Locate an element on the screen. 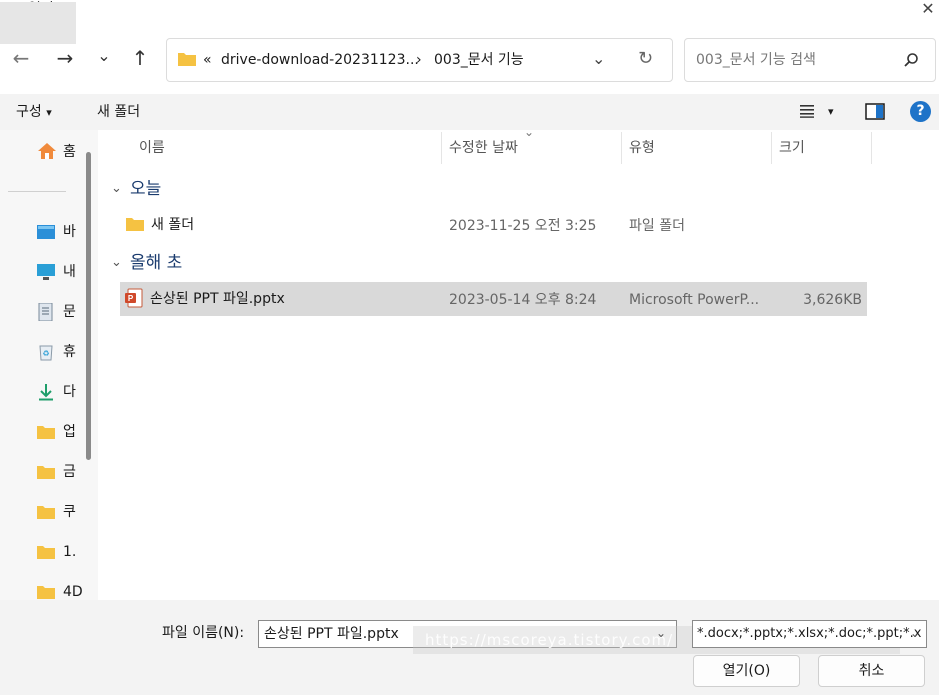 This screenshot has height=695, width=939. forward-button: → is located at coordinates (65, 60).